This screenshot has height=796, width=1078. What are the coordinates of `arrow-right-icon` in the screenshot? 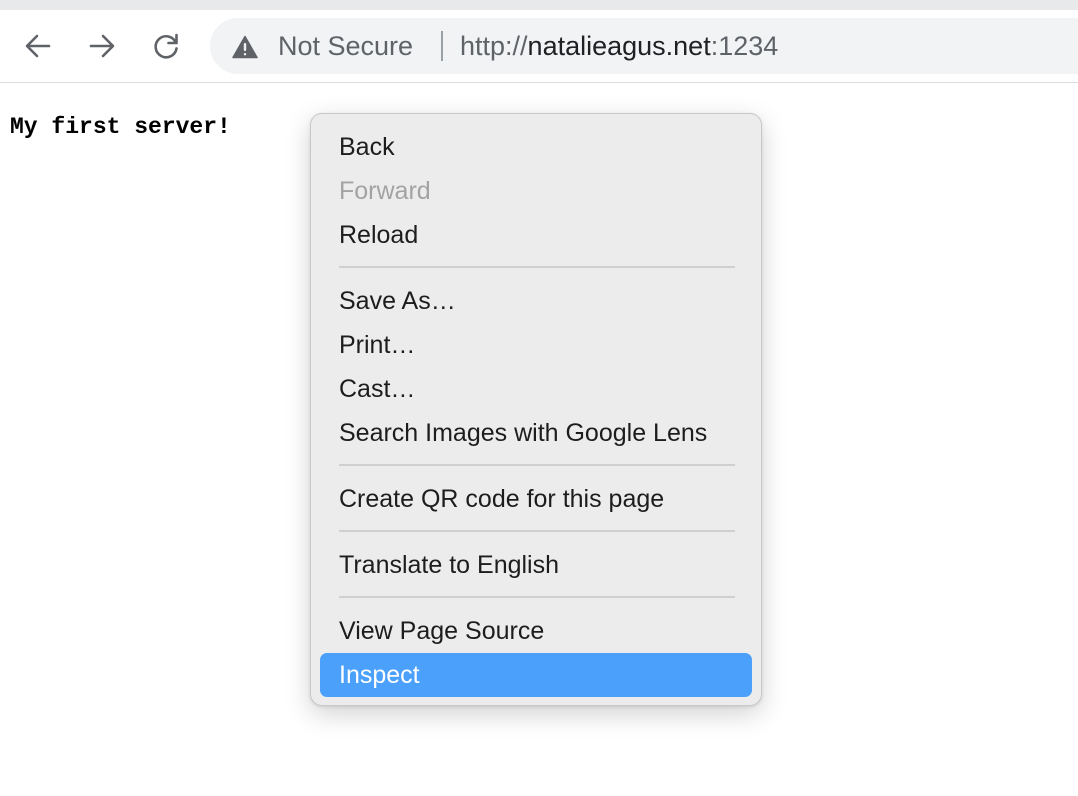 It's located at (102, 46).